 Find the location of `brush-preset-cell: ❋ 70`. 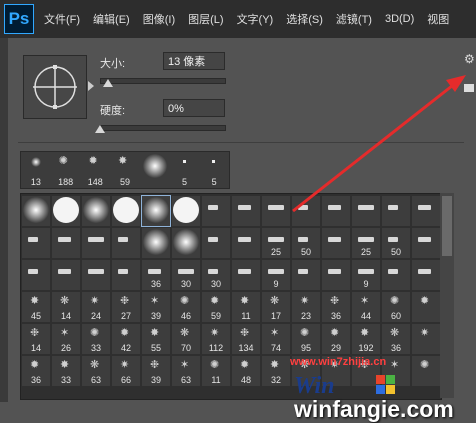

brush-preset-cell: ❋ 70 is located at coordinates (186, 339).